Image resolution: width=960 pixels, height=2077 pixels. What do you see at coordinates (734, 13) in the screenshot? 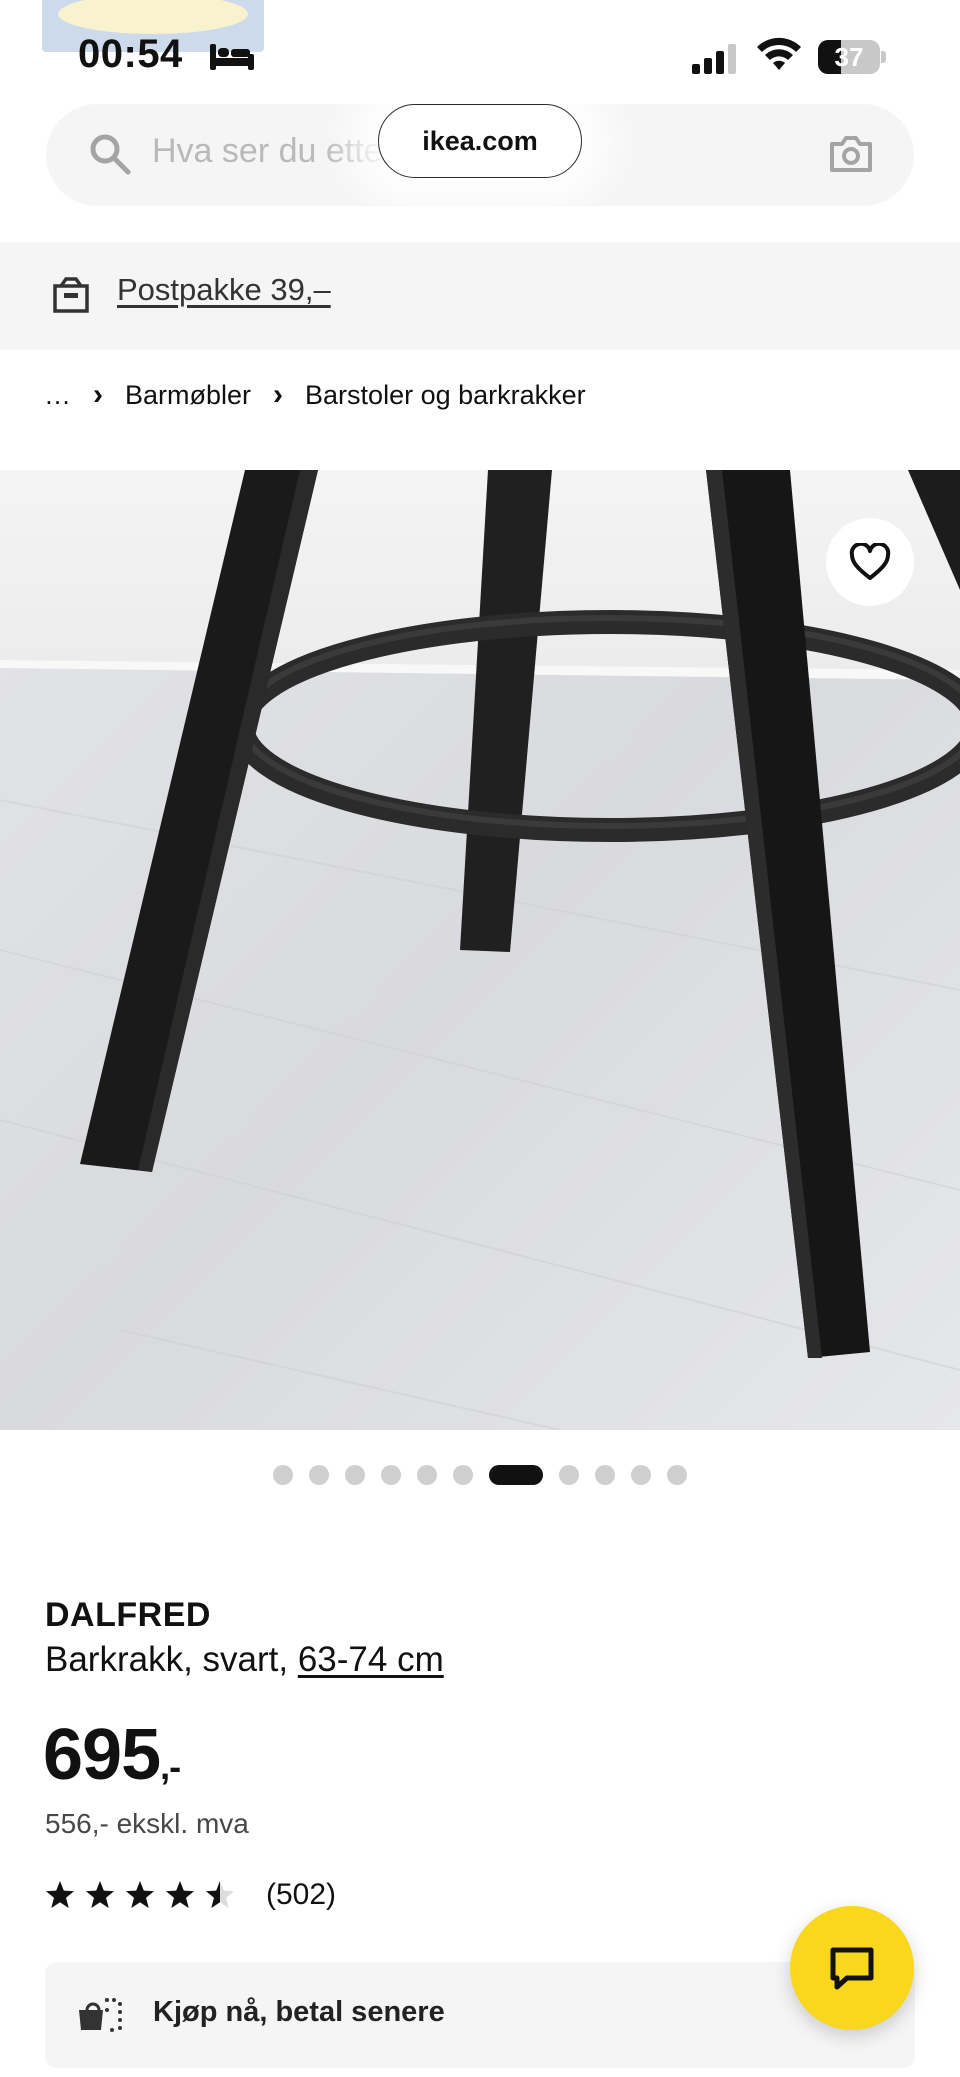
I see `favorites-icon` at bounding box center [734, 13].